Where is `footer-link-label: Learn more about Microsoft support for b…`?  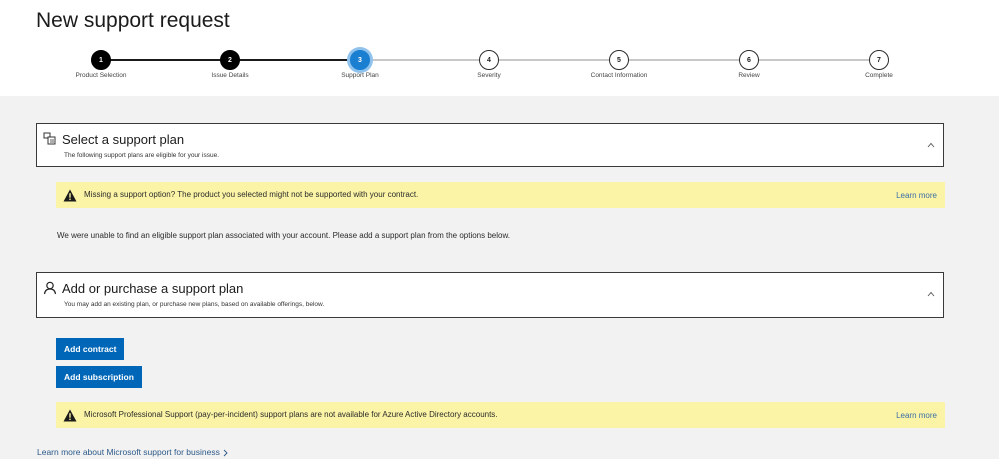 footer-link-label: Learn more about Microsoft support for b… is located at coordinates (128, 452).